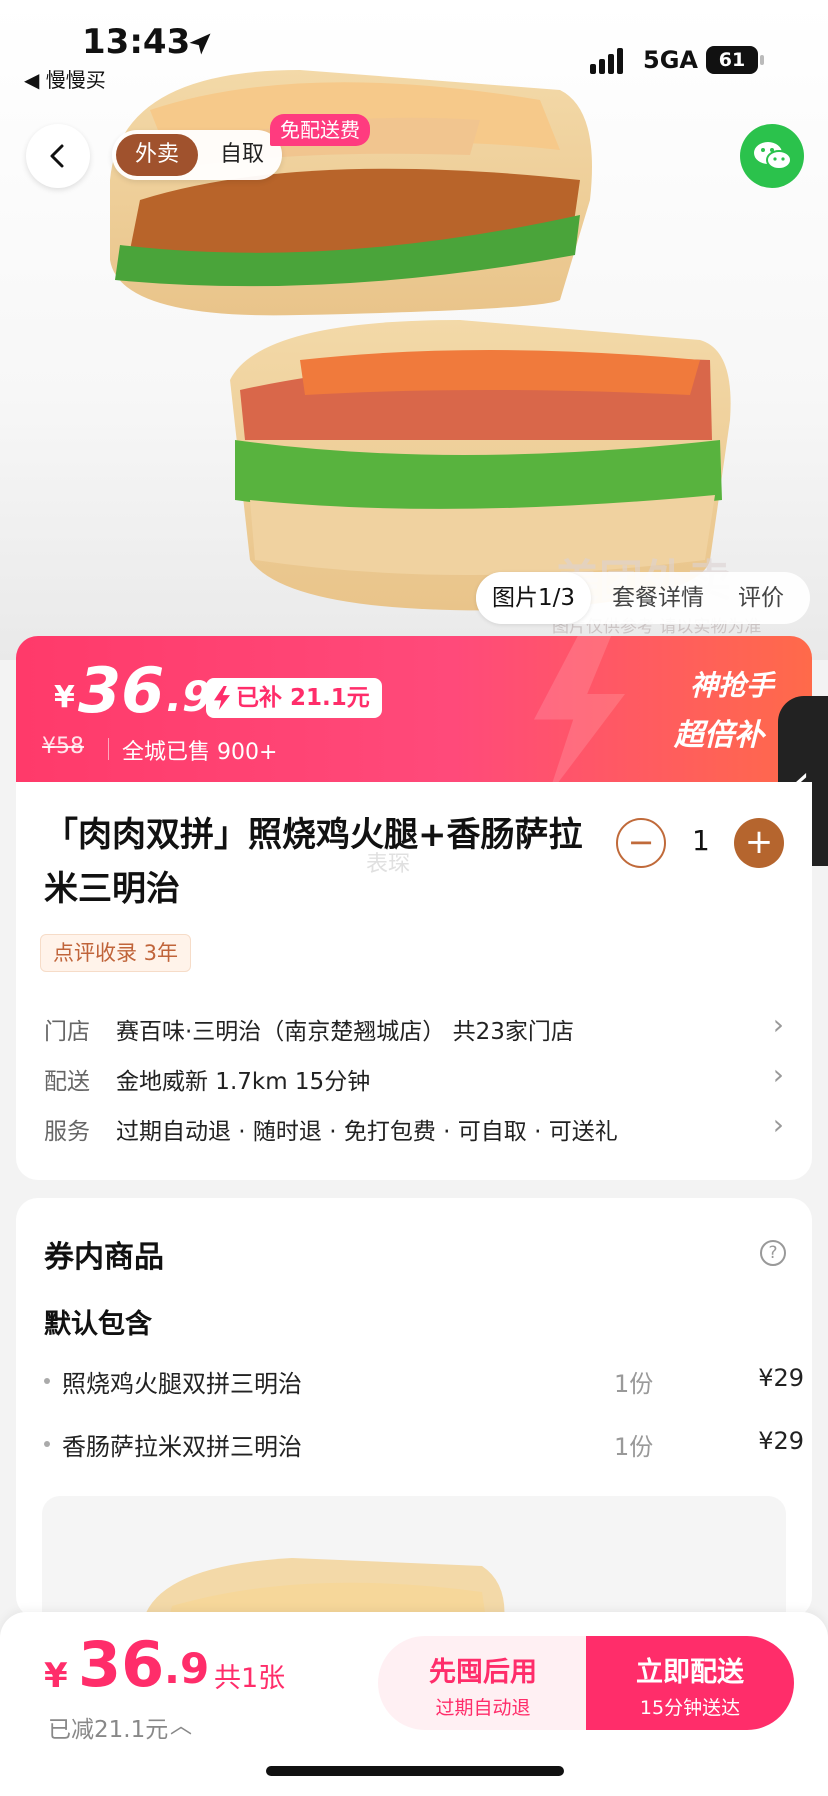  Describe the element at coordinates (324, 1588) in the screenshot. I see `sandwich-thumbnail` at that location.